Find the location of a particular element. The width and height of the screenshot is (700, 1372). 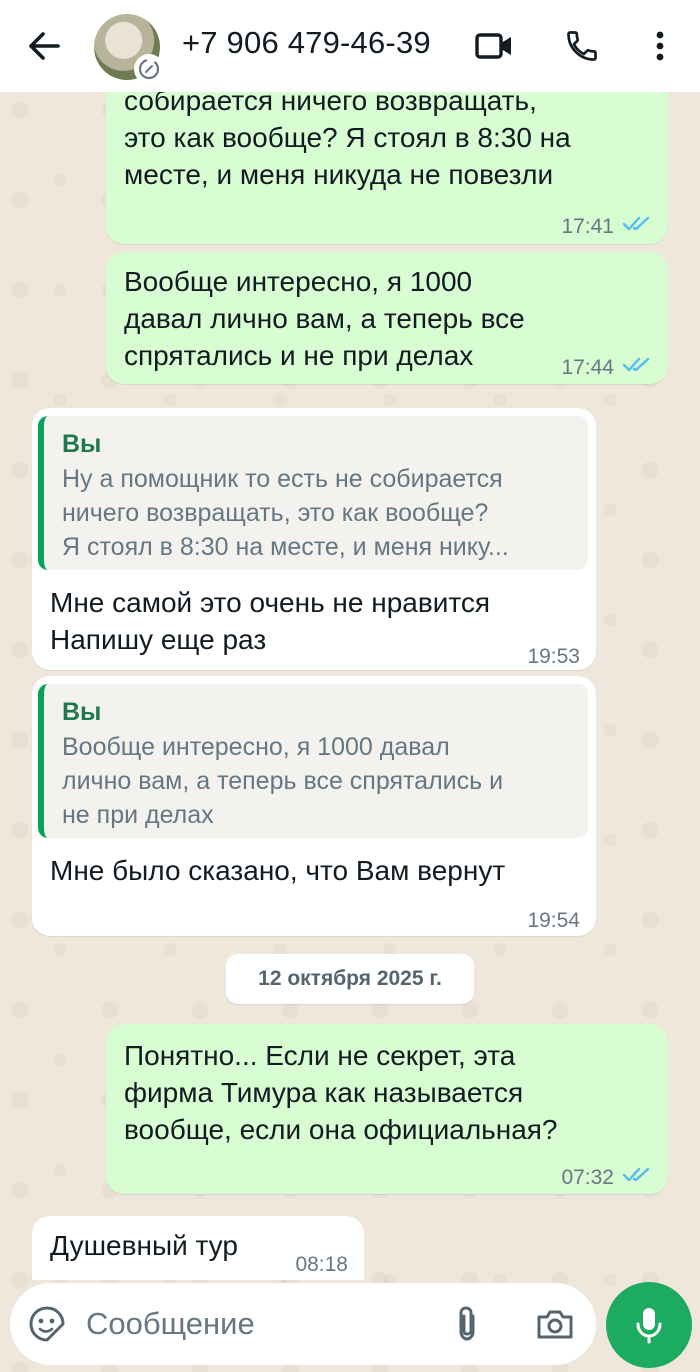

message-time: 19:54 is located at coordinates (553, 920).